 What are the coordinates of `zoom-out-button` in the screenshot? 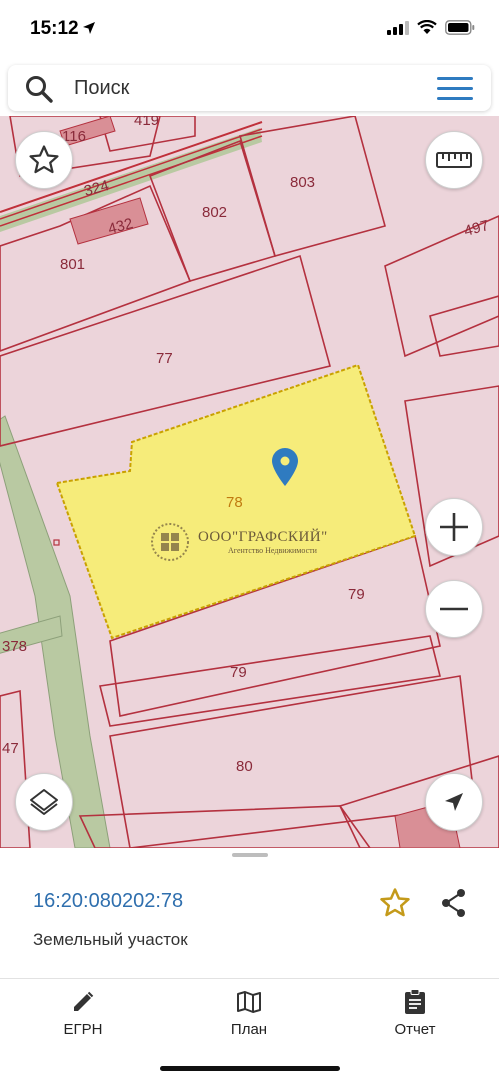 It's located at (454, 609).